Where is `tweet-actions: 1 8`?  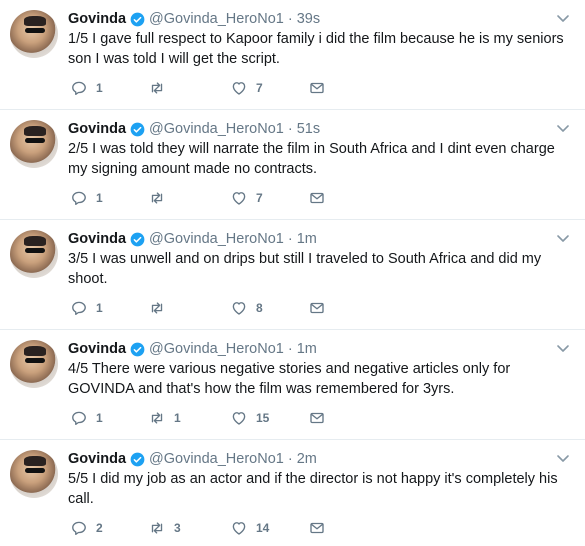 tweet-actions: 1 8 is located at coordinates (218, 308).